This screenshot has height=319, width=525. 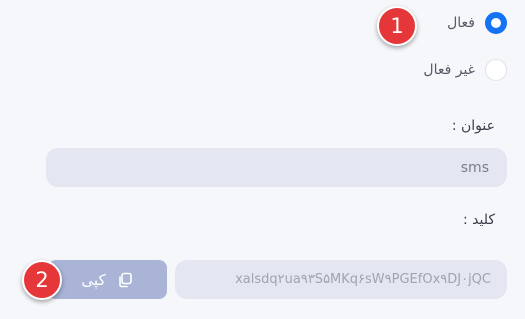 What do you see at coordinates (461, 23) in the screenshot?
I see `active-radio-label: فعال` at bounding box center [461, 23].